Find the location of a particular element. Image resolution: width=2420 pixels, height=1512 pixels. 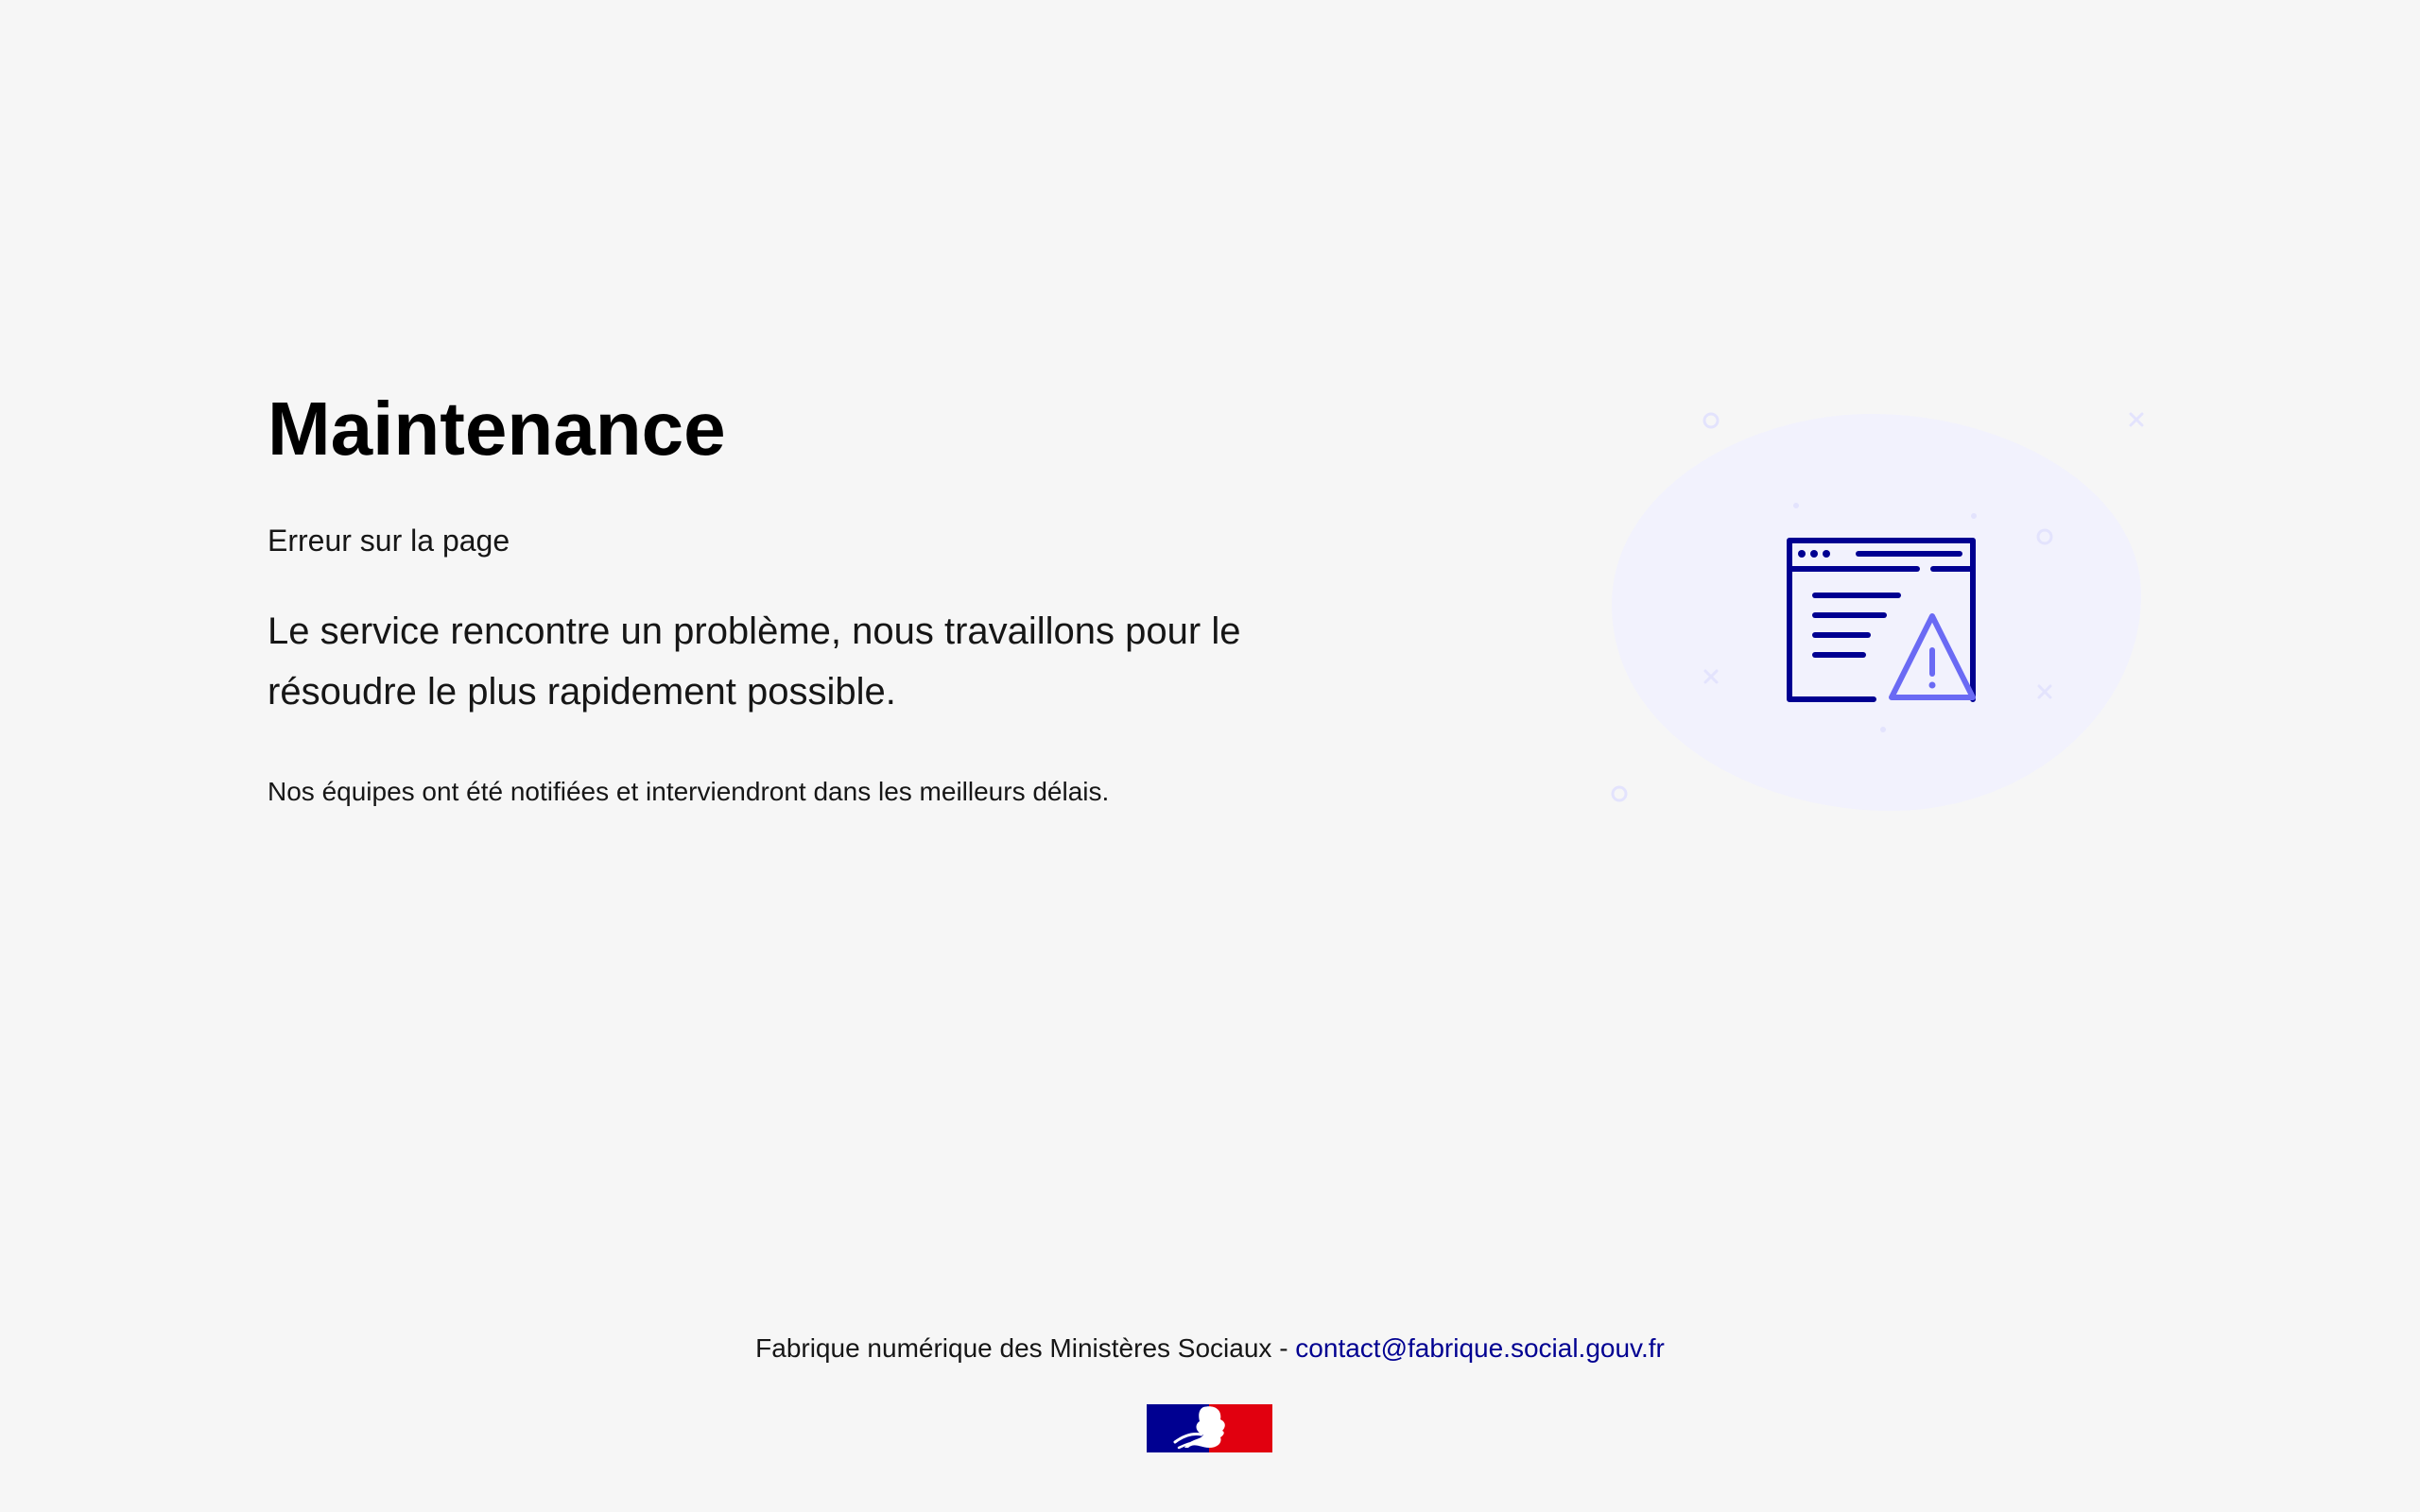

error-subtitle: Erreur sur la page is located at coordinates (389, 541).